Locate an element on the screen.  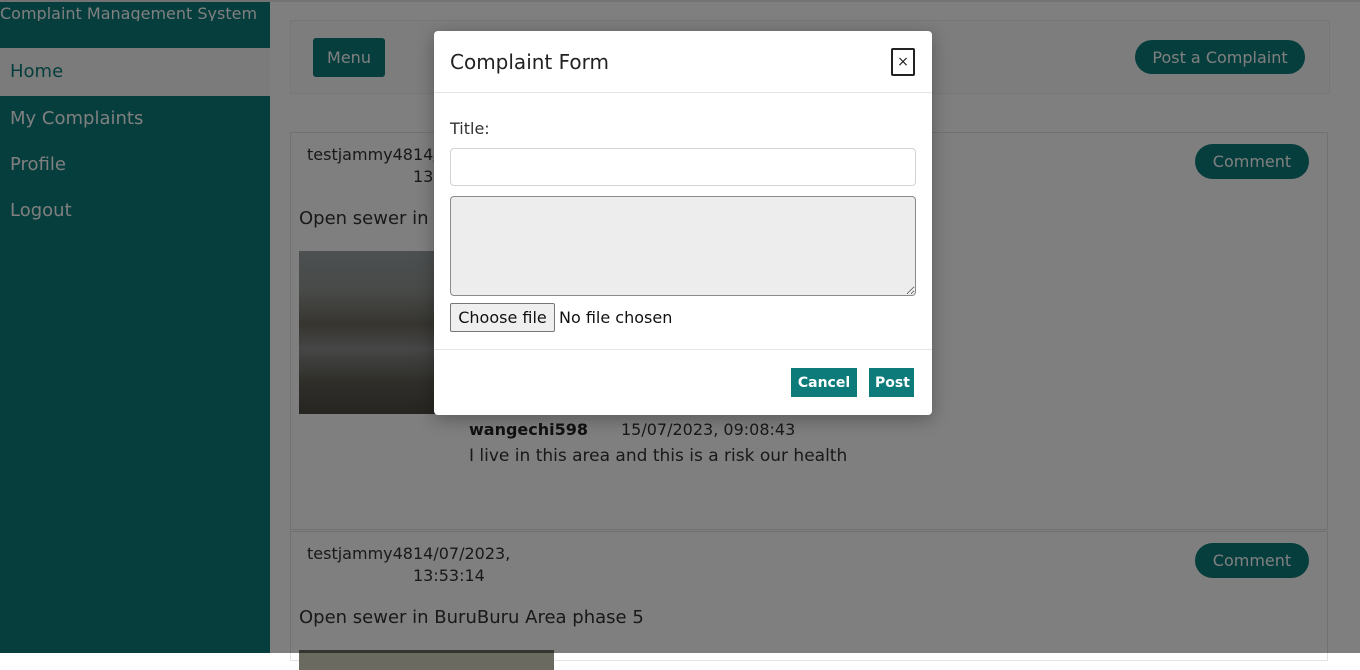
complaint-photo is located at coordinates (426, 660).